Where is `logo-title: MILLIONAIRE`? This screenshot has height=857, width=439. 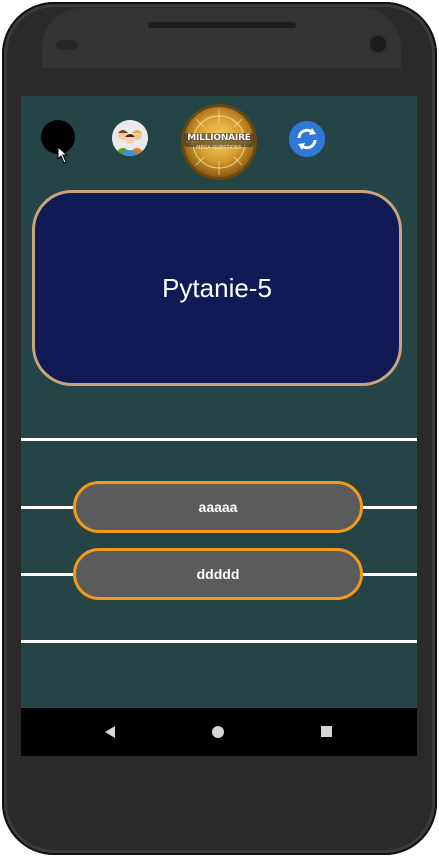 logo-title: MILLIONAIRE is located at coordinates (219, 138).